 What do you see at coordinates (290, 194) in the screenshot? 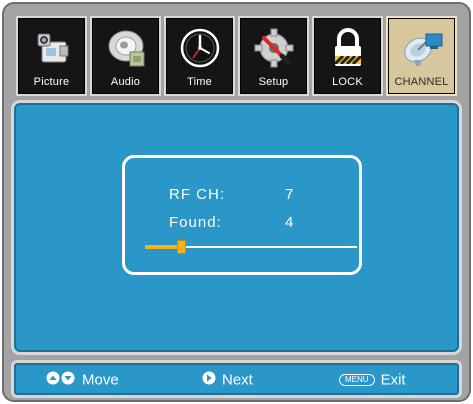
I see `rf-channel-value: 7` at bounding box center [290, 194].